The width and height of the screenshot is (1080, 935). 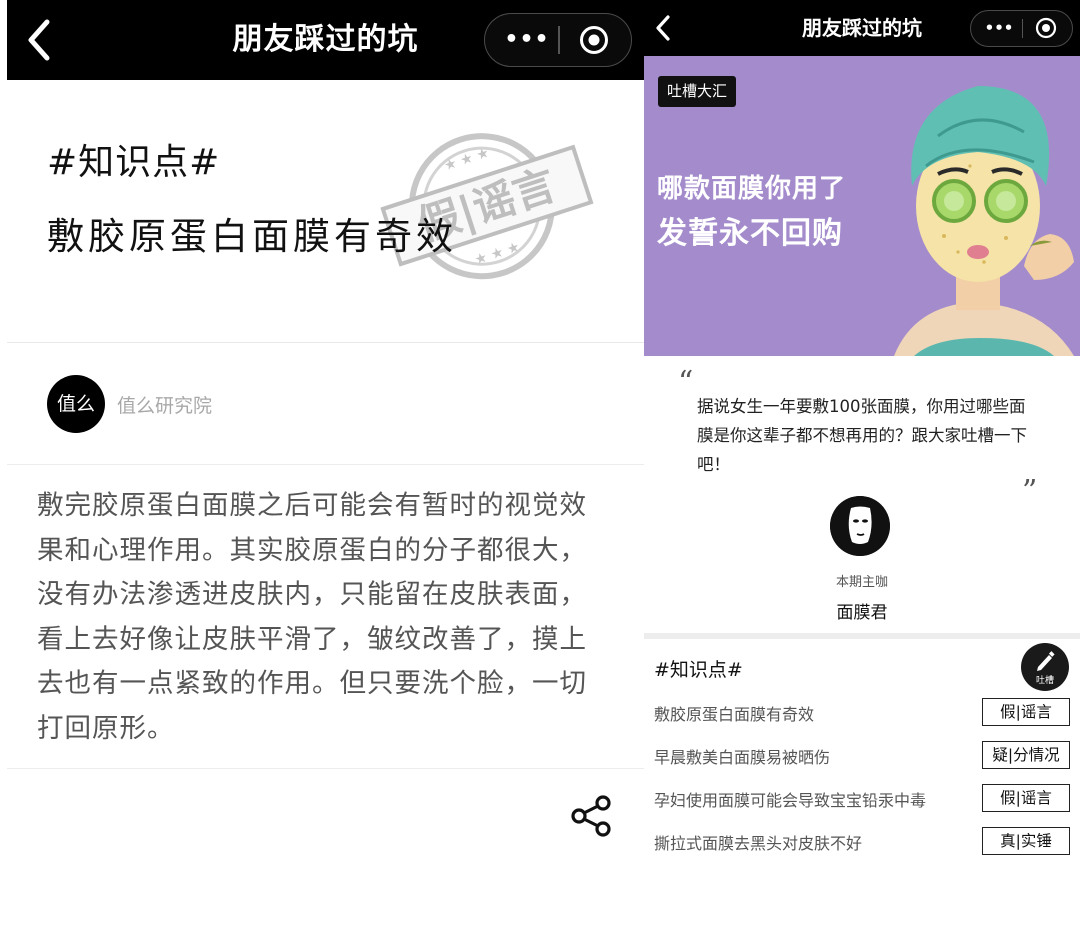 I want to click on claim-text: 早晨敷美白面膜易被晒伤, so click(x=742, y=757).